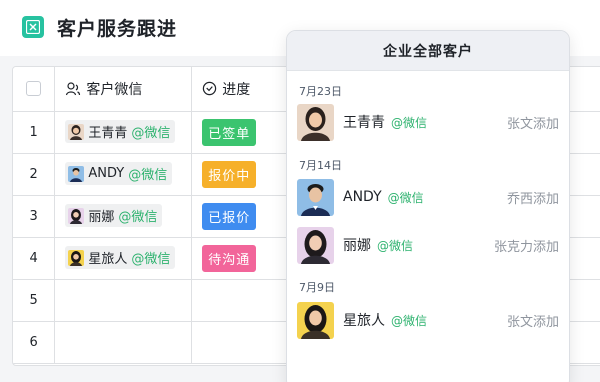 The width and height of the screenshot is (600, 382). What do you see at coordinates (117, 29) in the screenshot?
I see `page-title: 客户服务跟进` at bounding box center [117, 29].